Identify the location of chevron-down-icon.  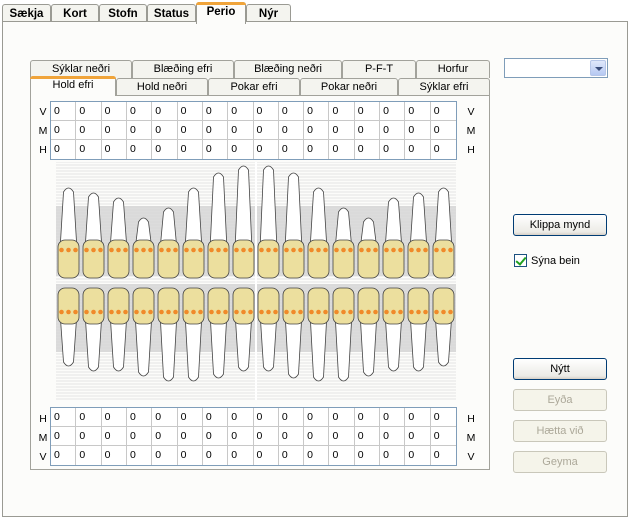
(598, 68).